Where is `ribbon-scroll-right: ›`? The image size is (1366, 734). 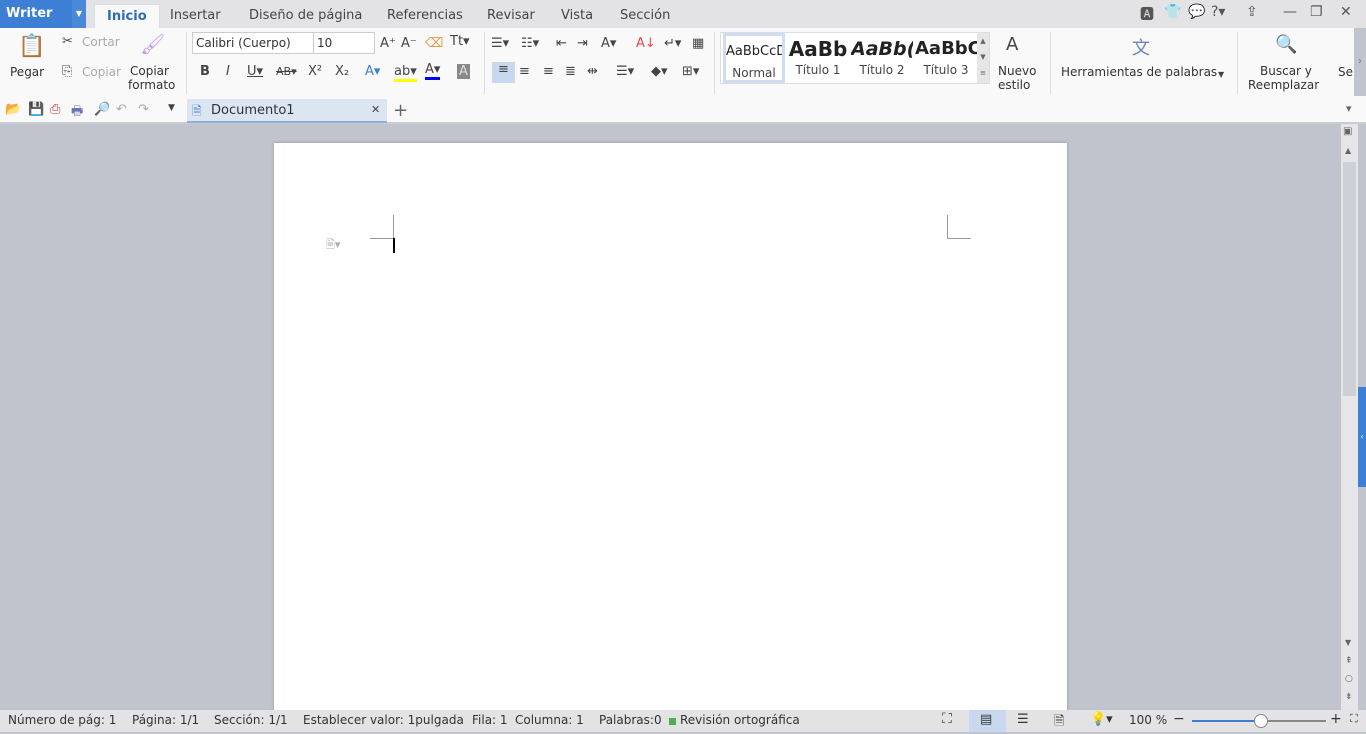
ribbon-scroll-right: › is located at coordinates (1360, 62).